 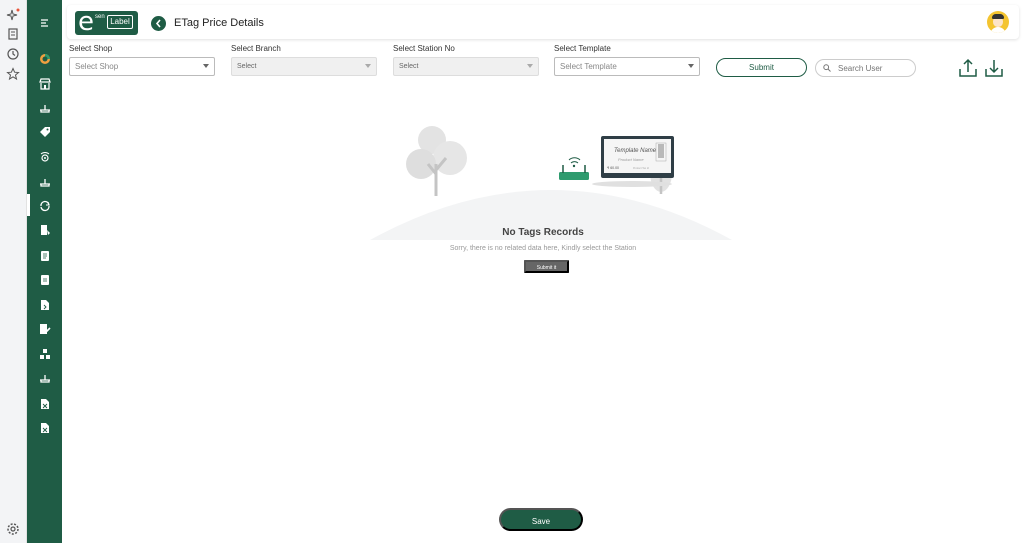 I want to click on shop-icon, so click(x=44, y=84).